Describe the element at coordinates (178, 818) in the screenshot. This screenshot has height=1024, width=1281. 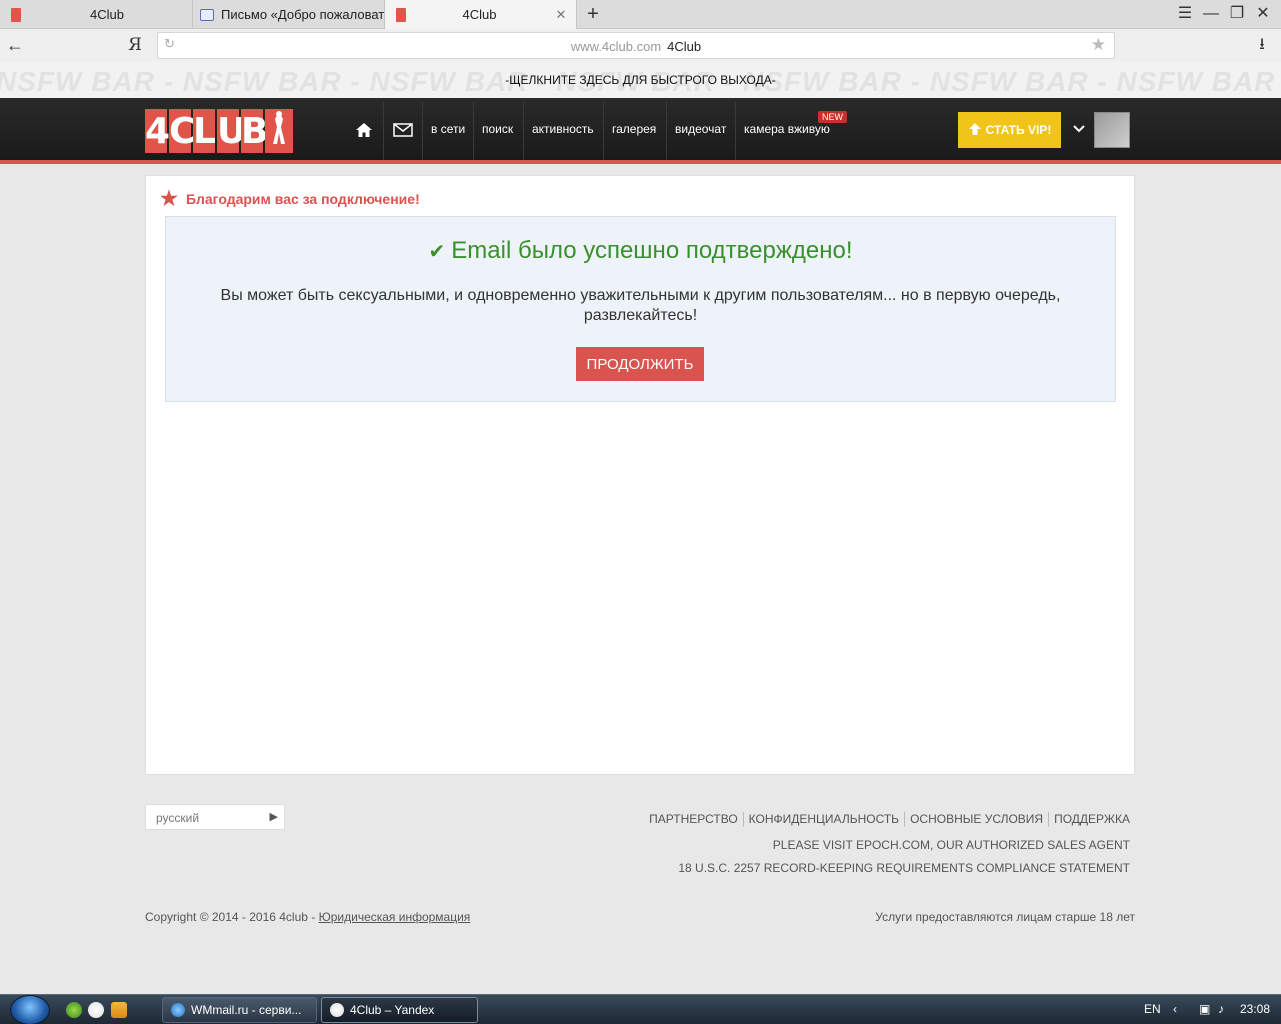
I see `language-value: русский` at that location.